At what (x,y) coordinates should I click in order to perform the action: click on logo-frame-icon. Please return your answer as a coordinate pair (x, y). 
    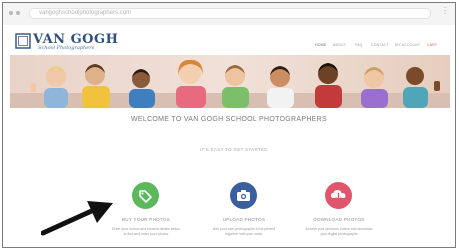
    Looking at the image, I should click on (23, 41).